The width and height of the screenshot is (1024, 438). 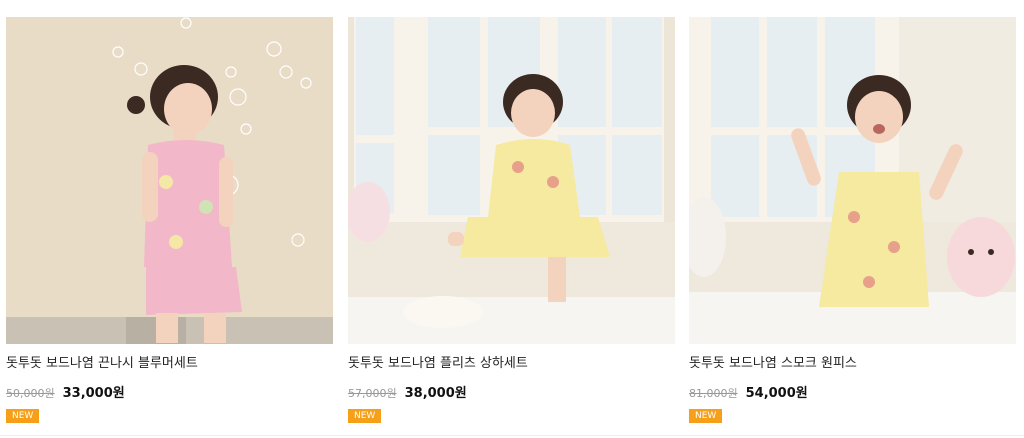 I want to click on price-row: 50,000원 33,000원, so click(x=169, y=391).